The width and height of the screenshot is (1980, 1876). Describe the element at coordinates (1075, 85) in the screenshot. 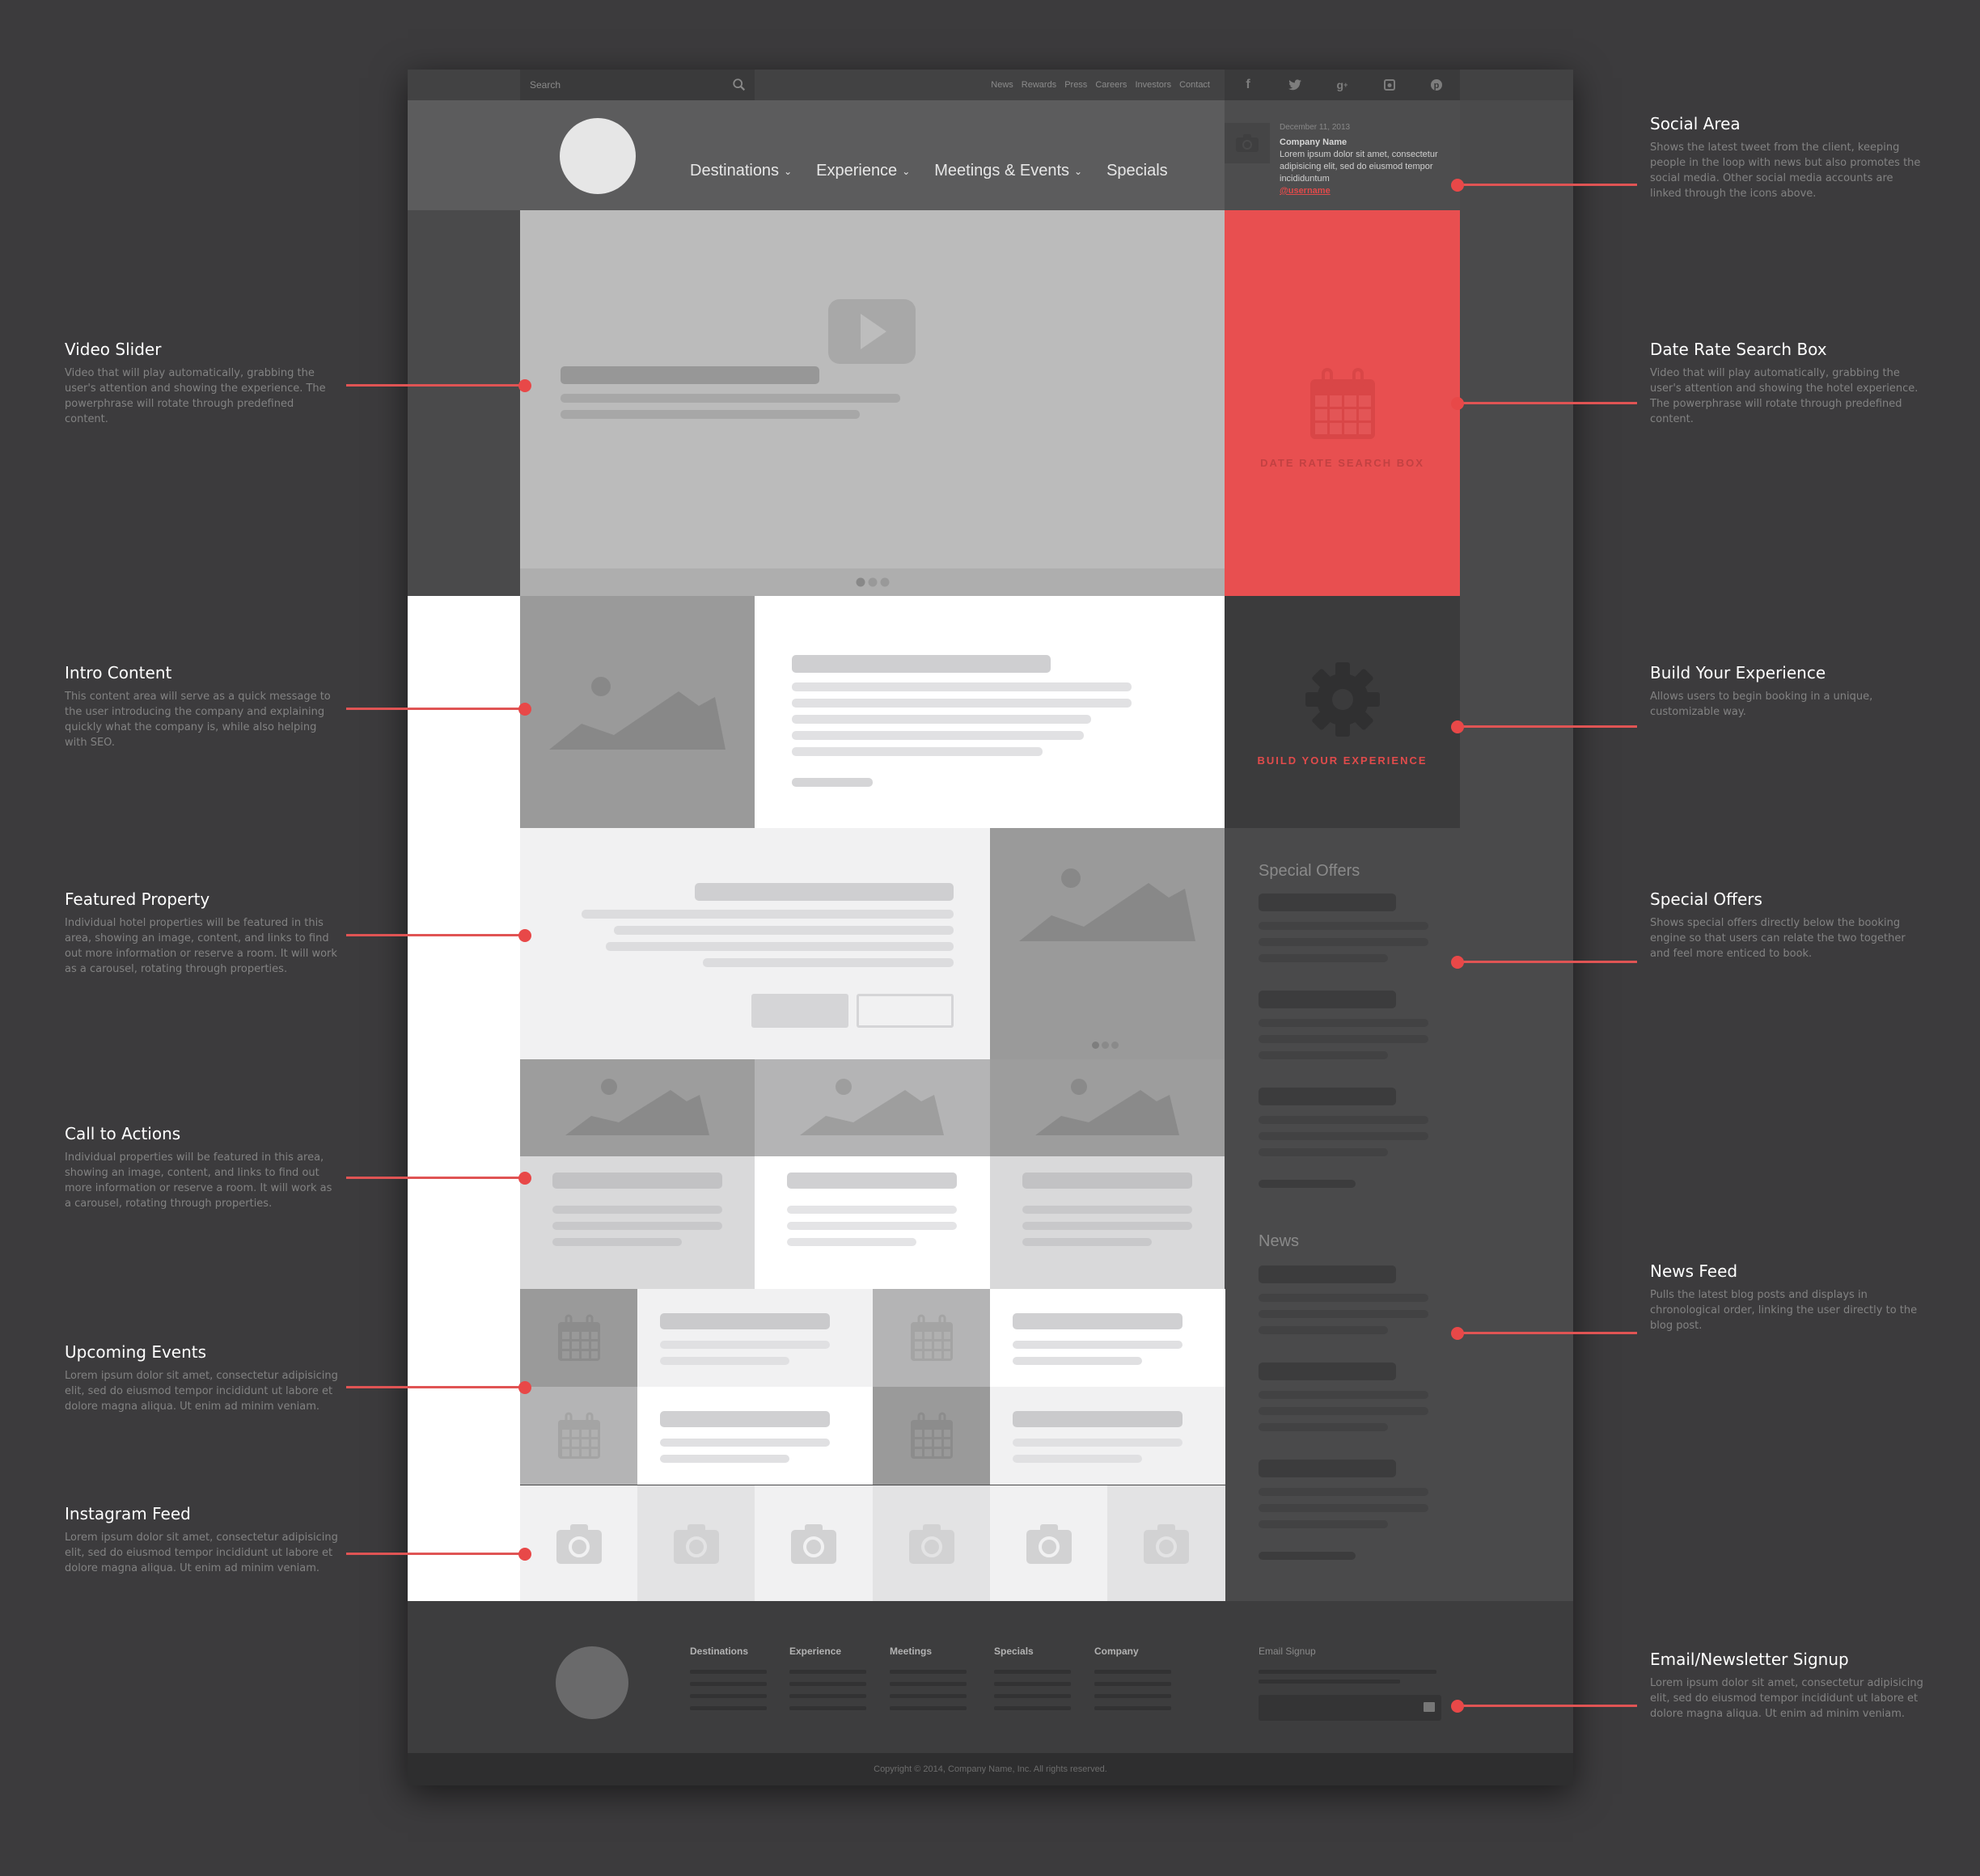

I see `utility-link-press: Press` at that location.